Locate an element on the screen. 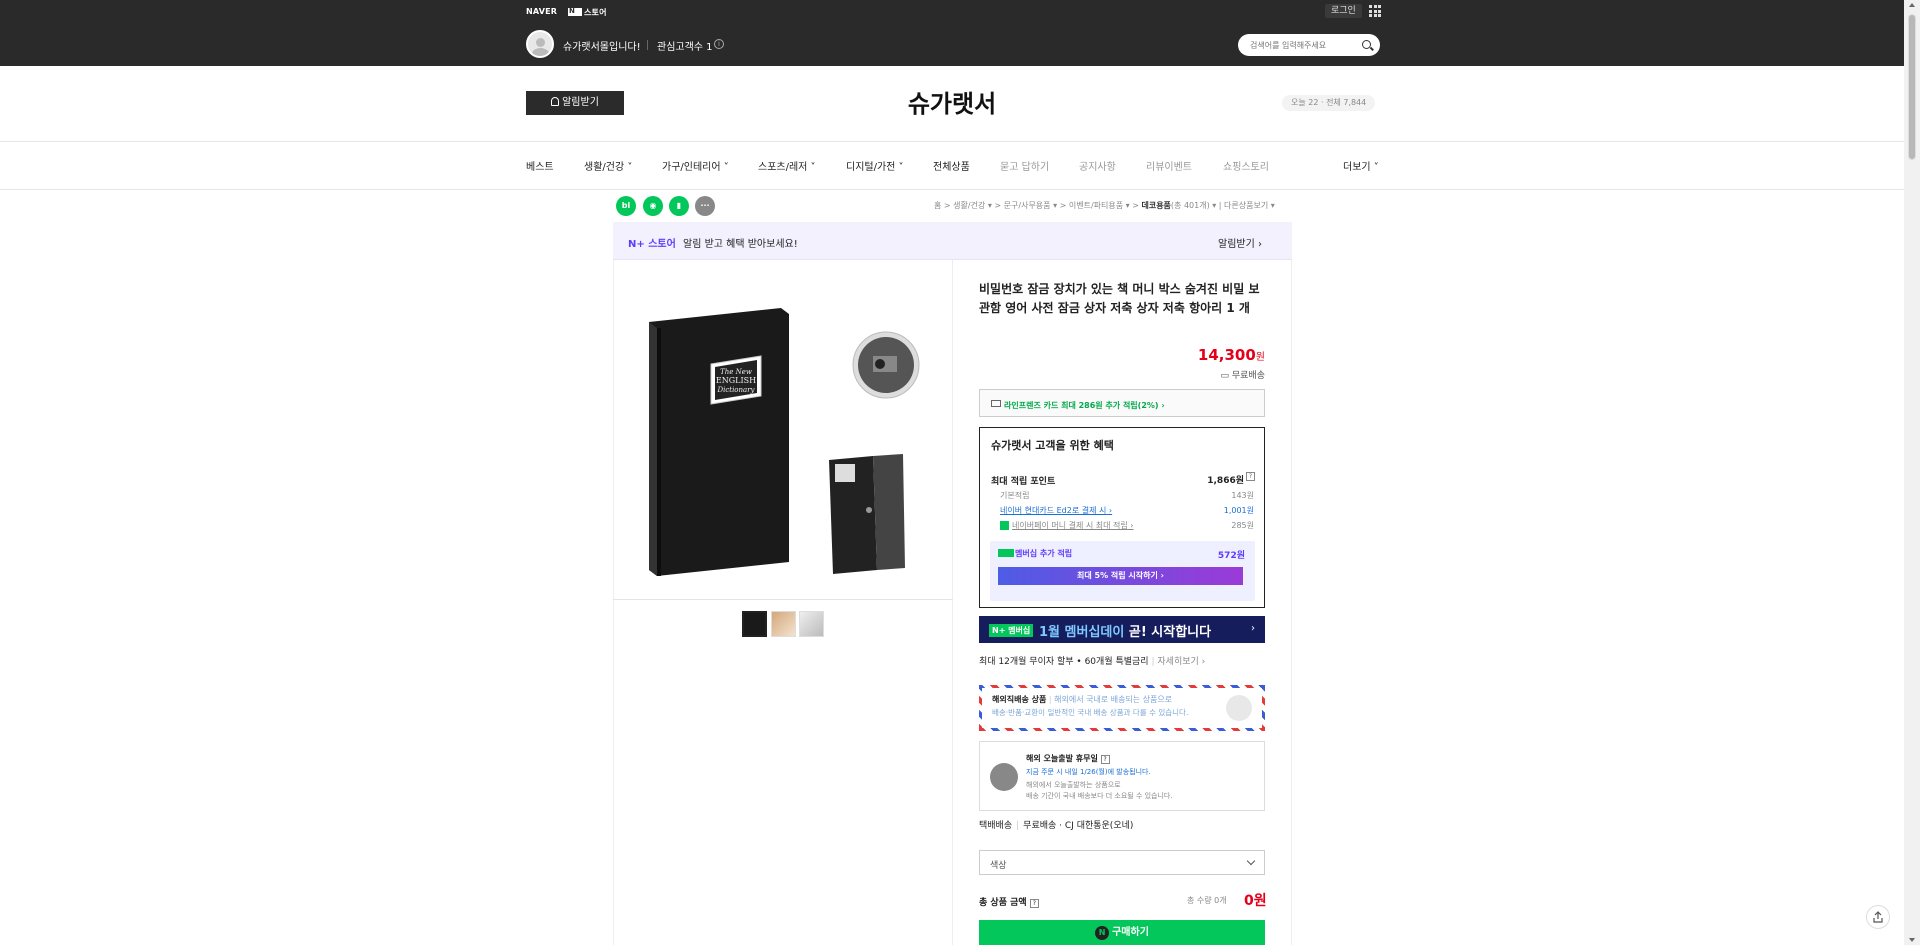  nav-review-event: 리뷰이벤트 is located at coordinates (1169, 165).